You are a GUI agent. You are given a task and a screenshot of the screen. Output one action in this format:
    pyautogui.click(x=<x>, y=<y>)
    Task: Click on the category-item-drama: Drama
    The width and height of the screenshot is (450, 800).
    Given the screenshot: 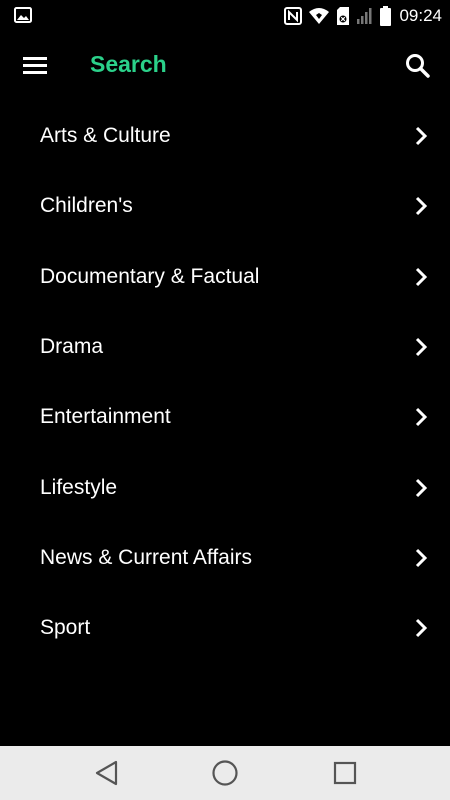 What is the action you would take?
    pyautogui.click(x=225, y=347)
    